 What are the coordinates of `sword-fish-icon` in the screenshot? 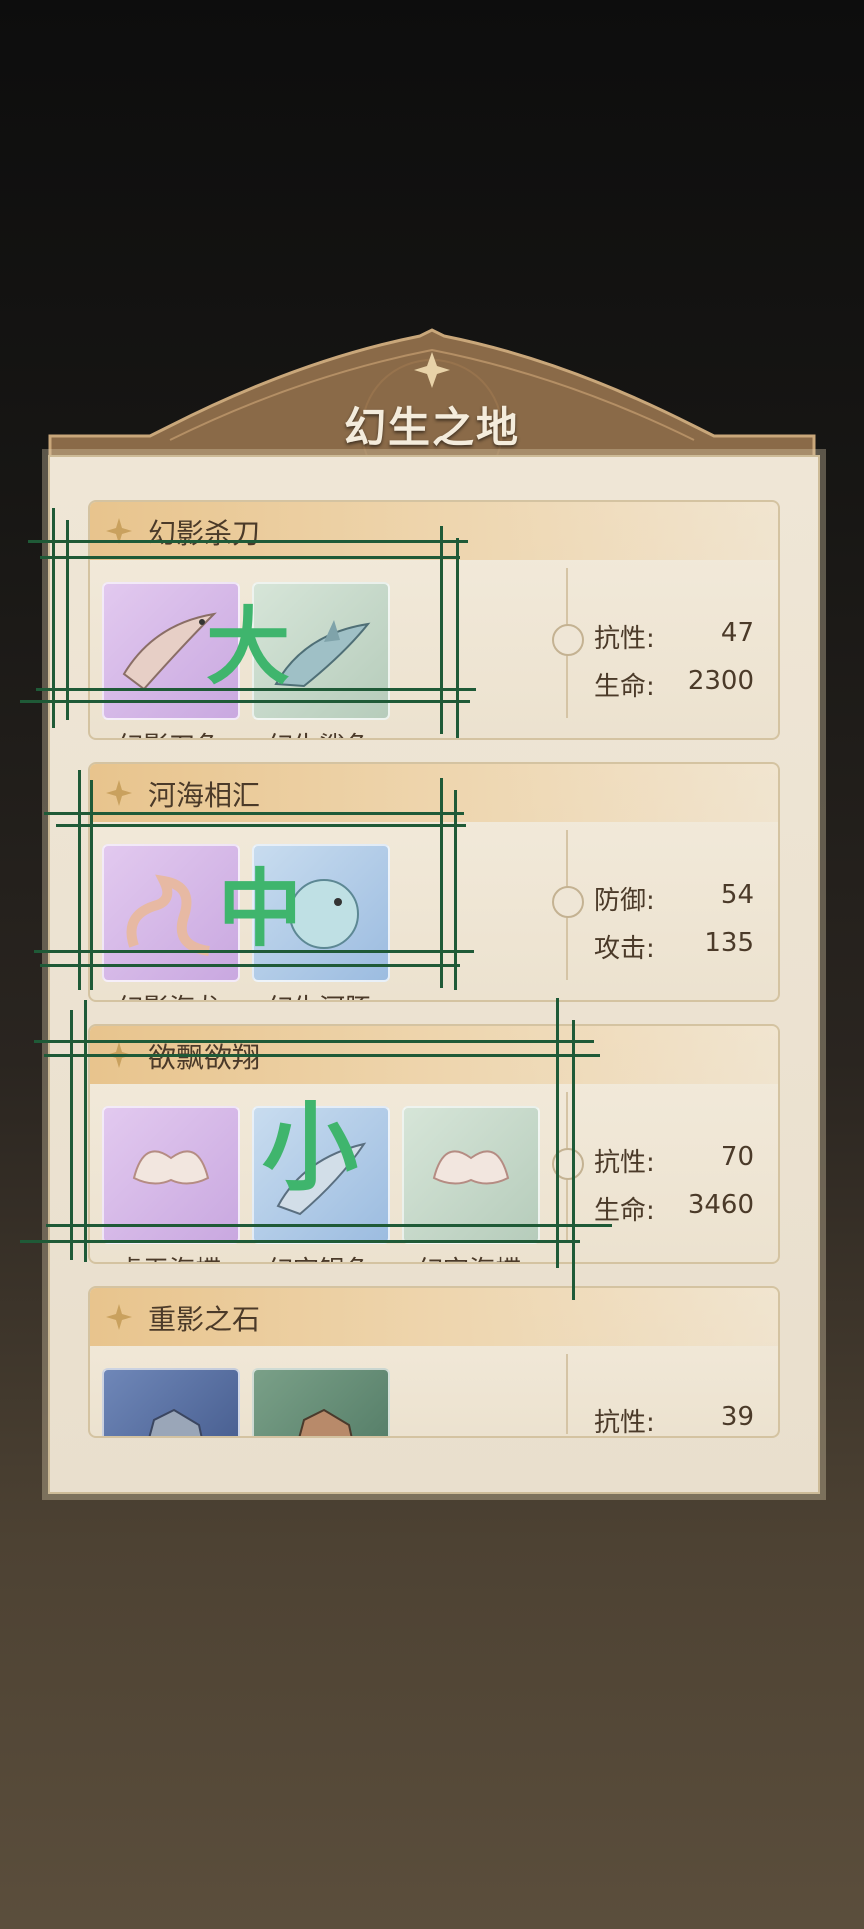 It's located at (171, 651).